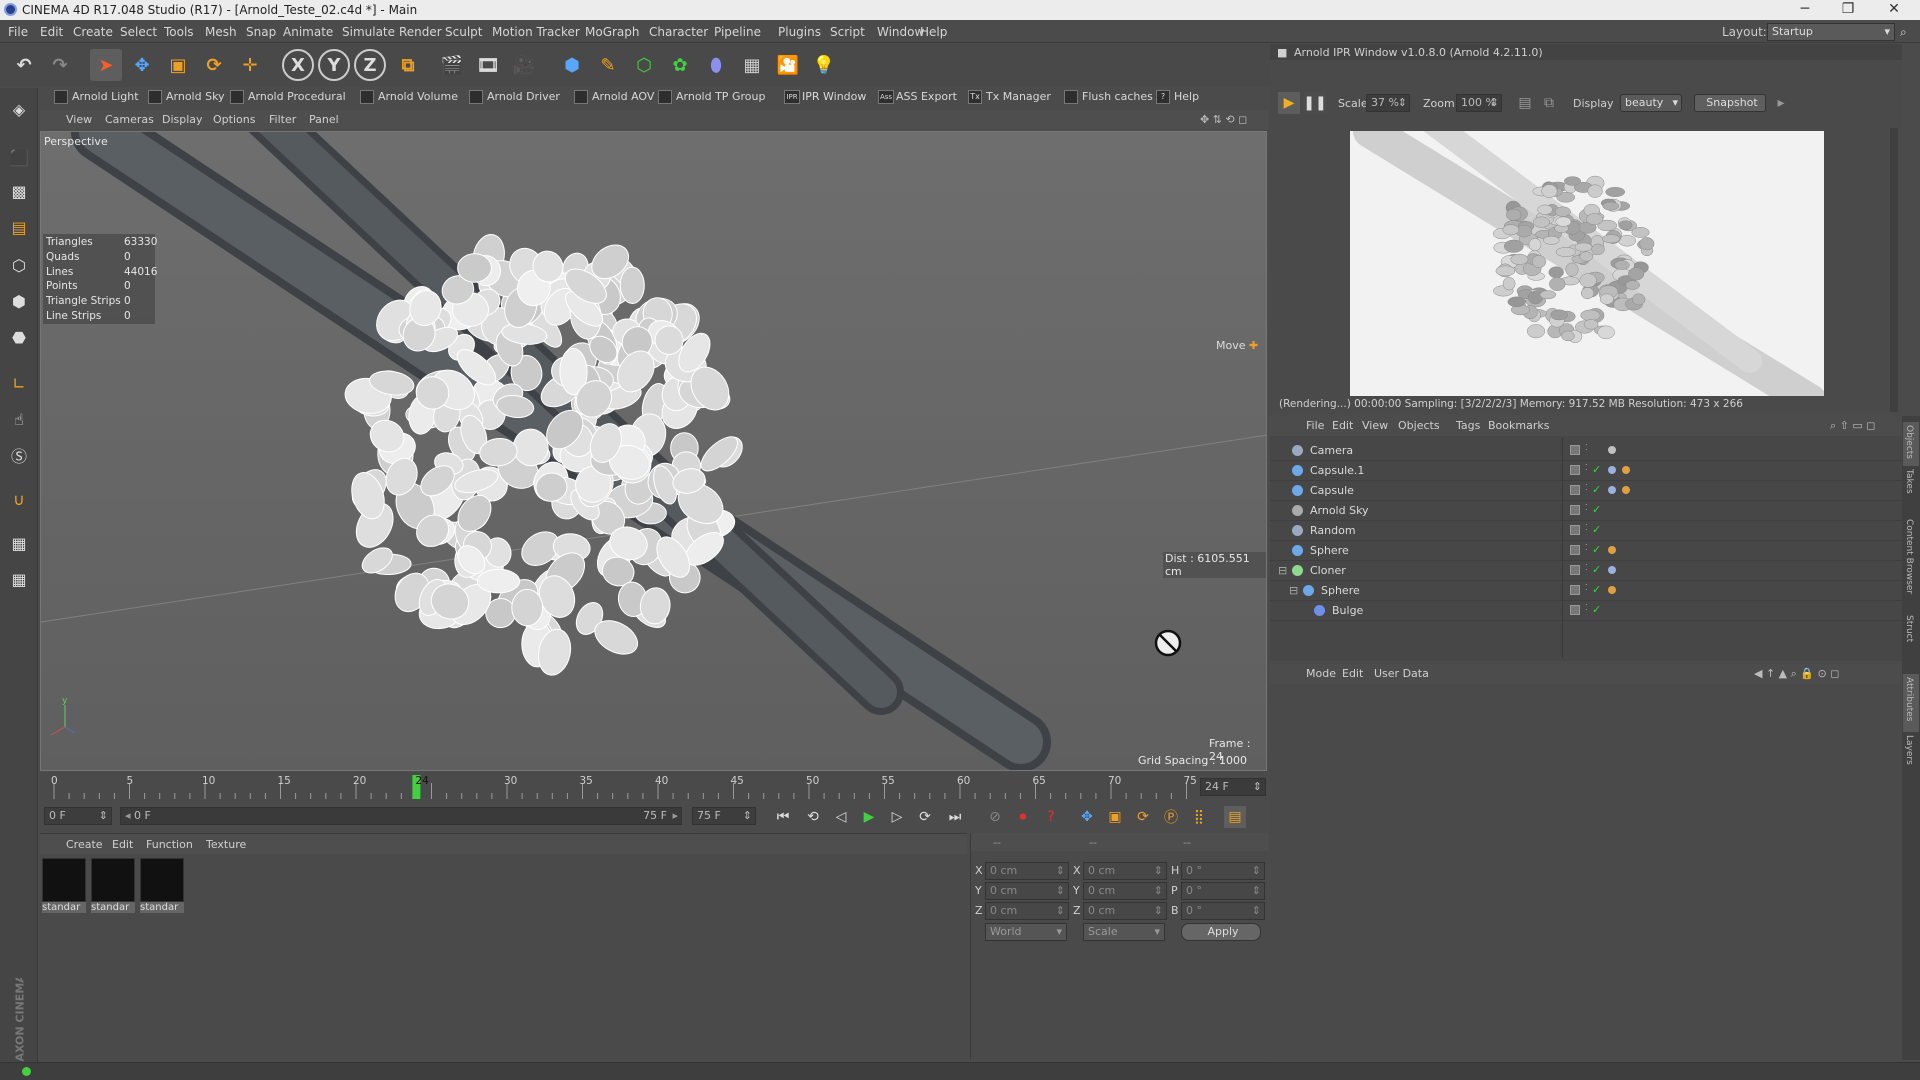 The height and width of the screenshot is (1080, 1920). Describe the element at coordinates (1342, 425) in the screenshot. I see `object-menu-edit: Edit` at that location.